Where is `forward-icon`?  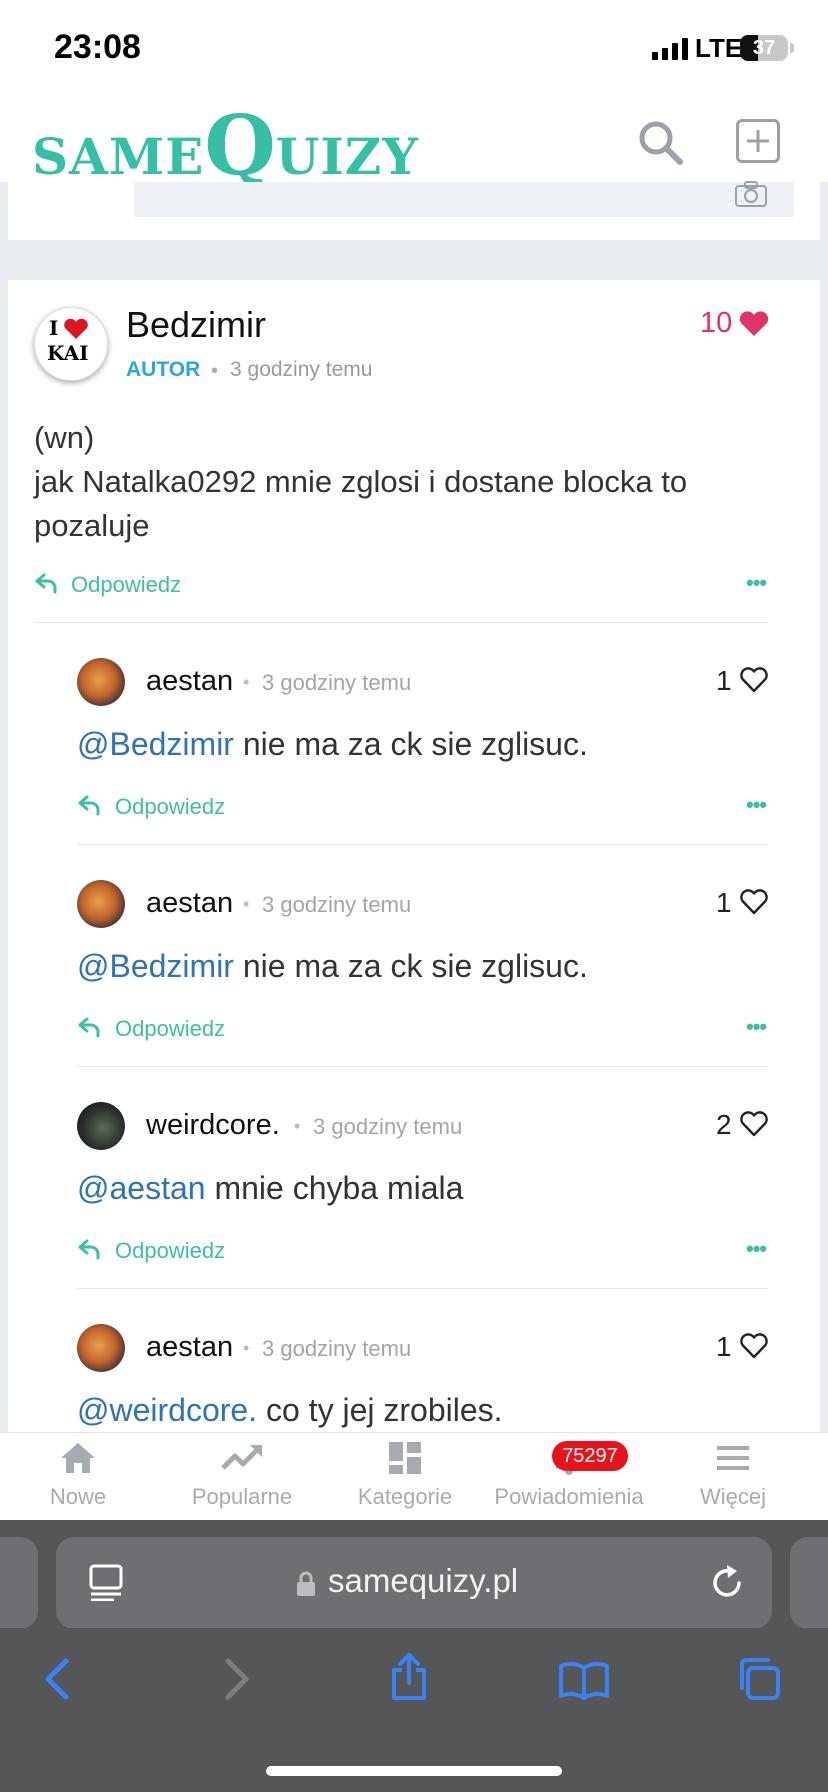 forward-icon is located at coordinates (237, 1679).